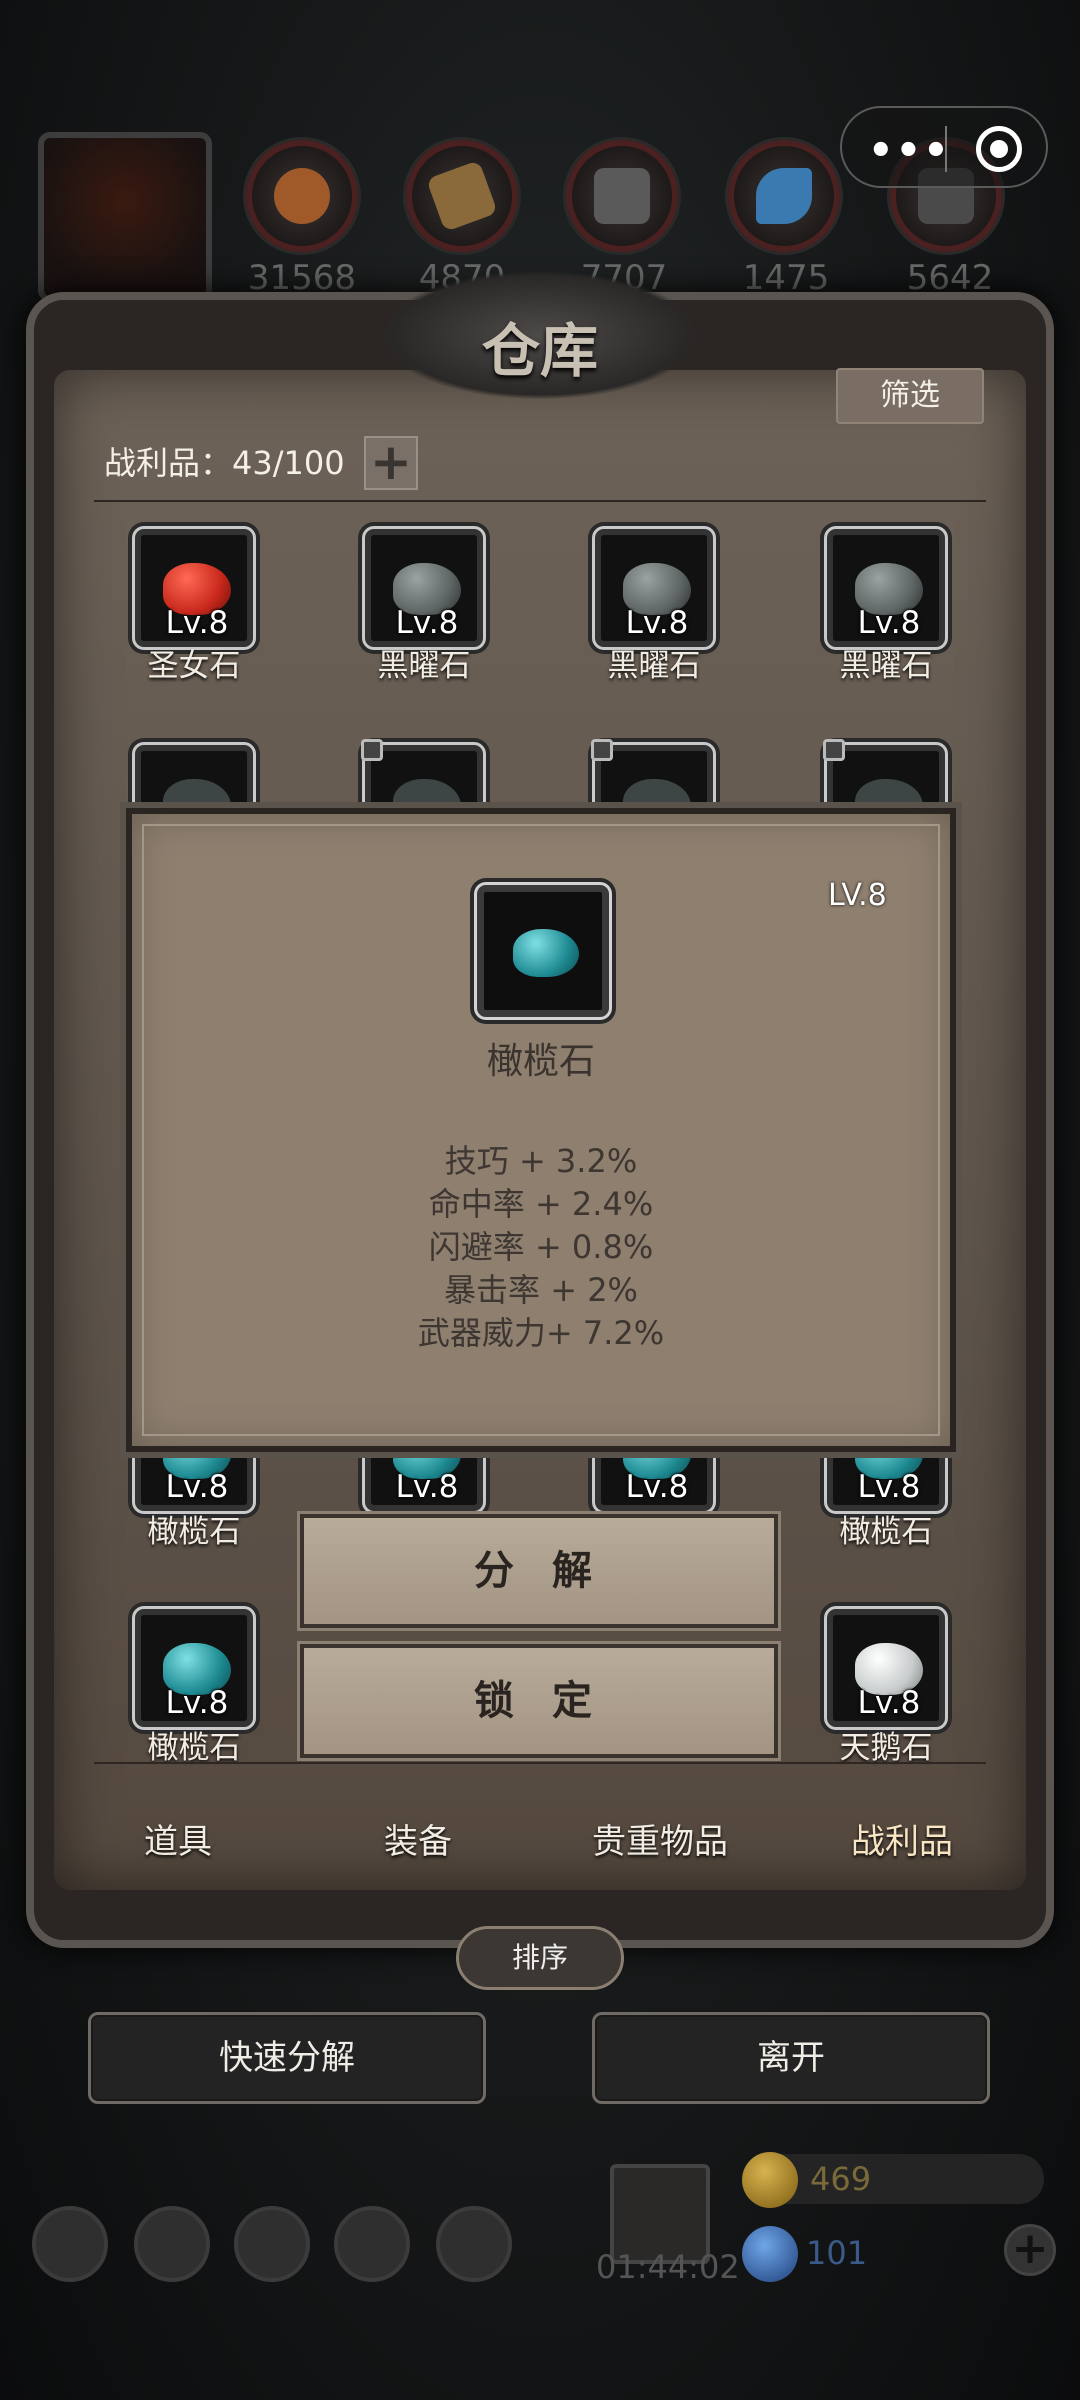  Describe the element at coordinates (391, 463) in the screenshot. I see `expand-capacity-button: +` at that location.